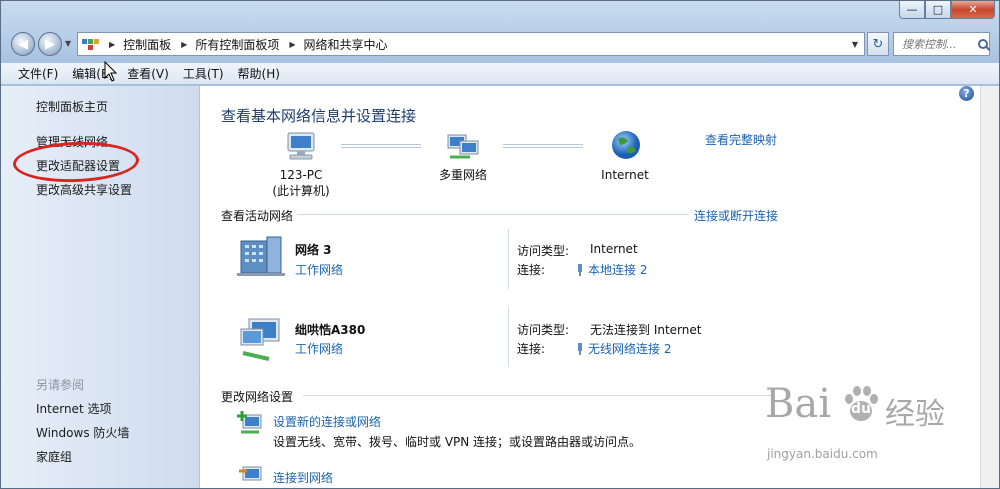 Image resolution: width=1000 pixels, height=489 pixels. What do you see at coordinates (471, 44) in the screenshot?
I see `address-bar: ▶ 控制面板 ▶ 所有控制面板项 ▶ 网络和共享中心 ▼` at bounding box center [471, 44].